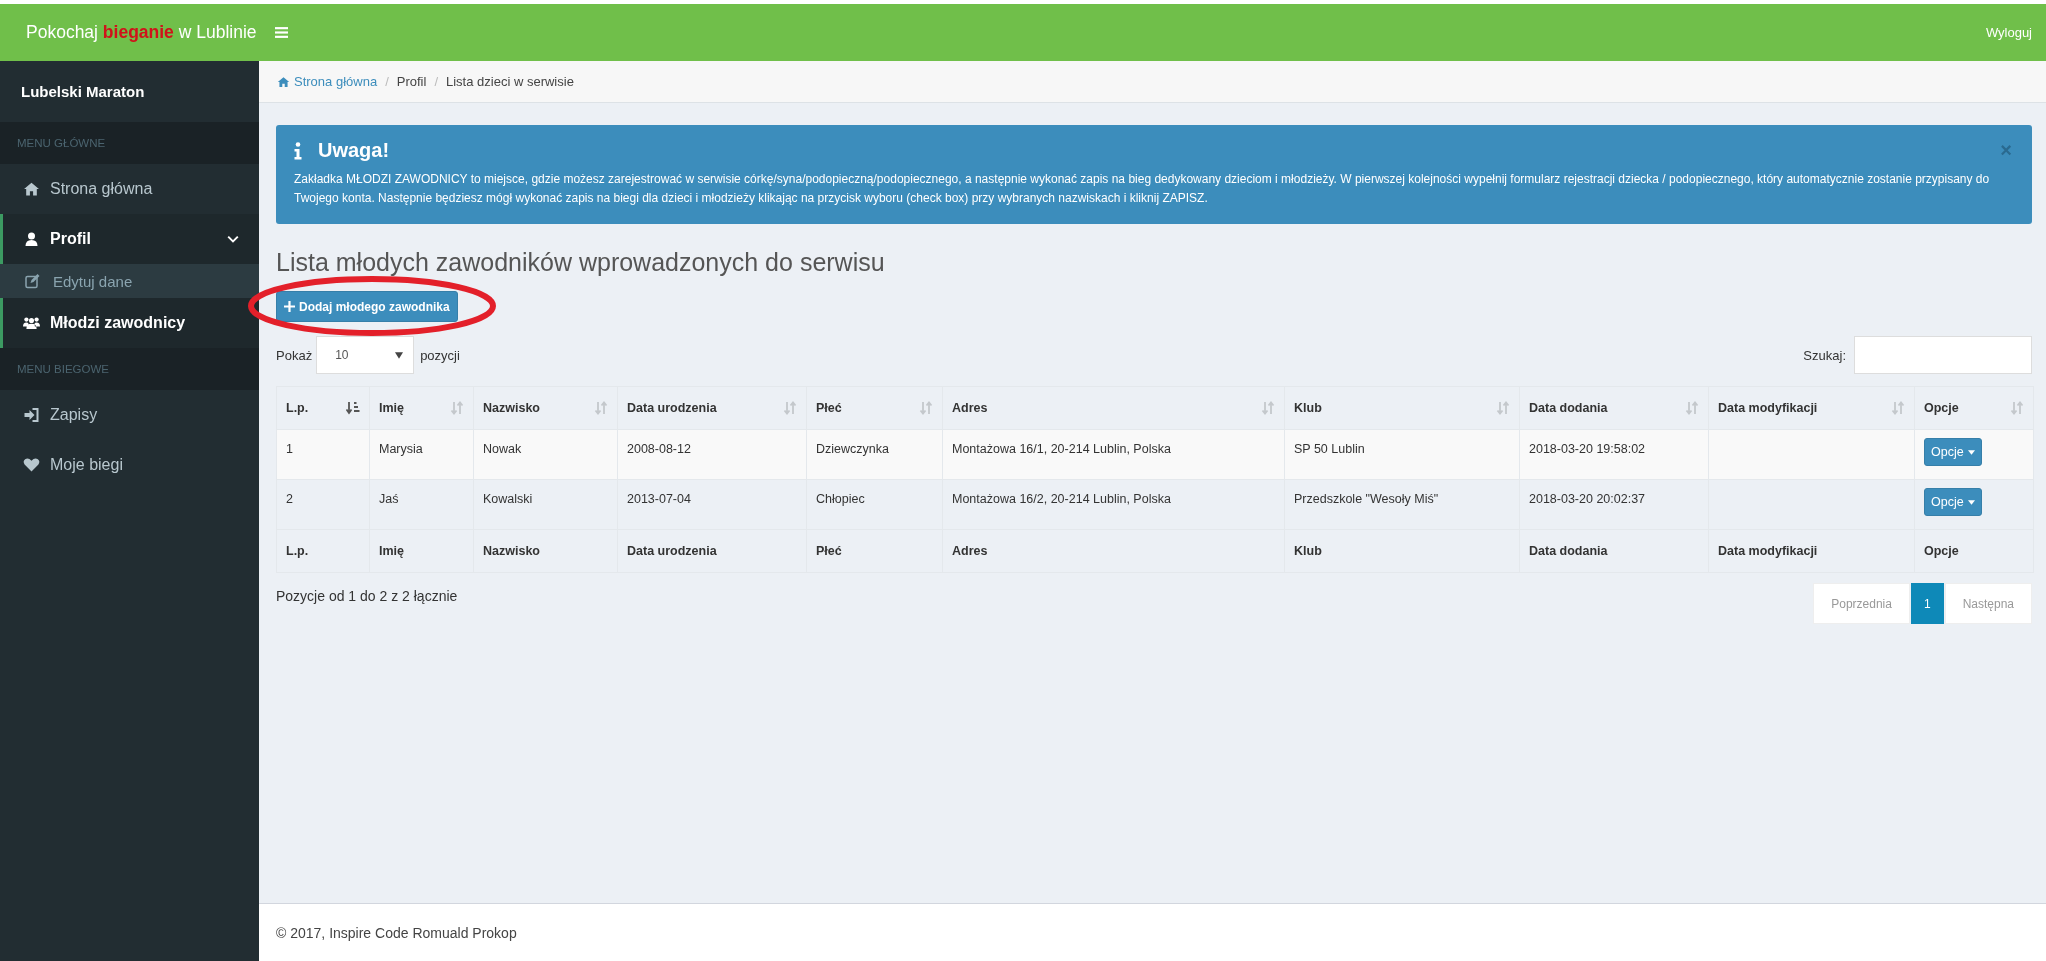 Image resolution: width=2046 pixels, height=961 pixels. Describe the element at coordinates (323, 408) in the screenshot. I see `column-header: L.p.` at that location.